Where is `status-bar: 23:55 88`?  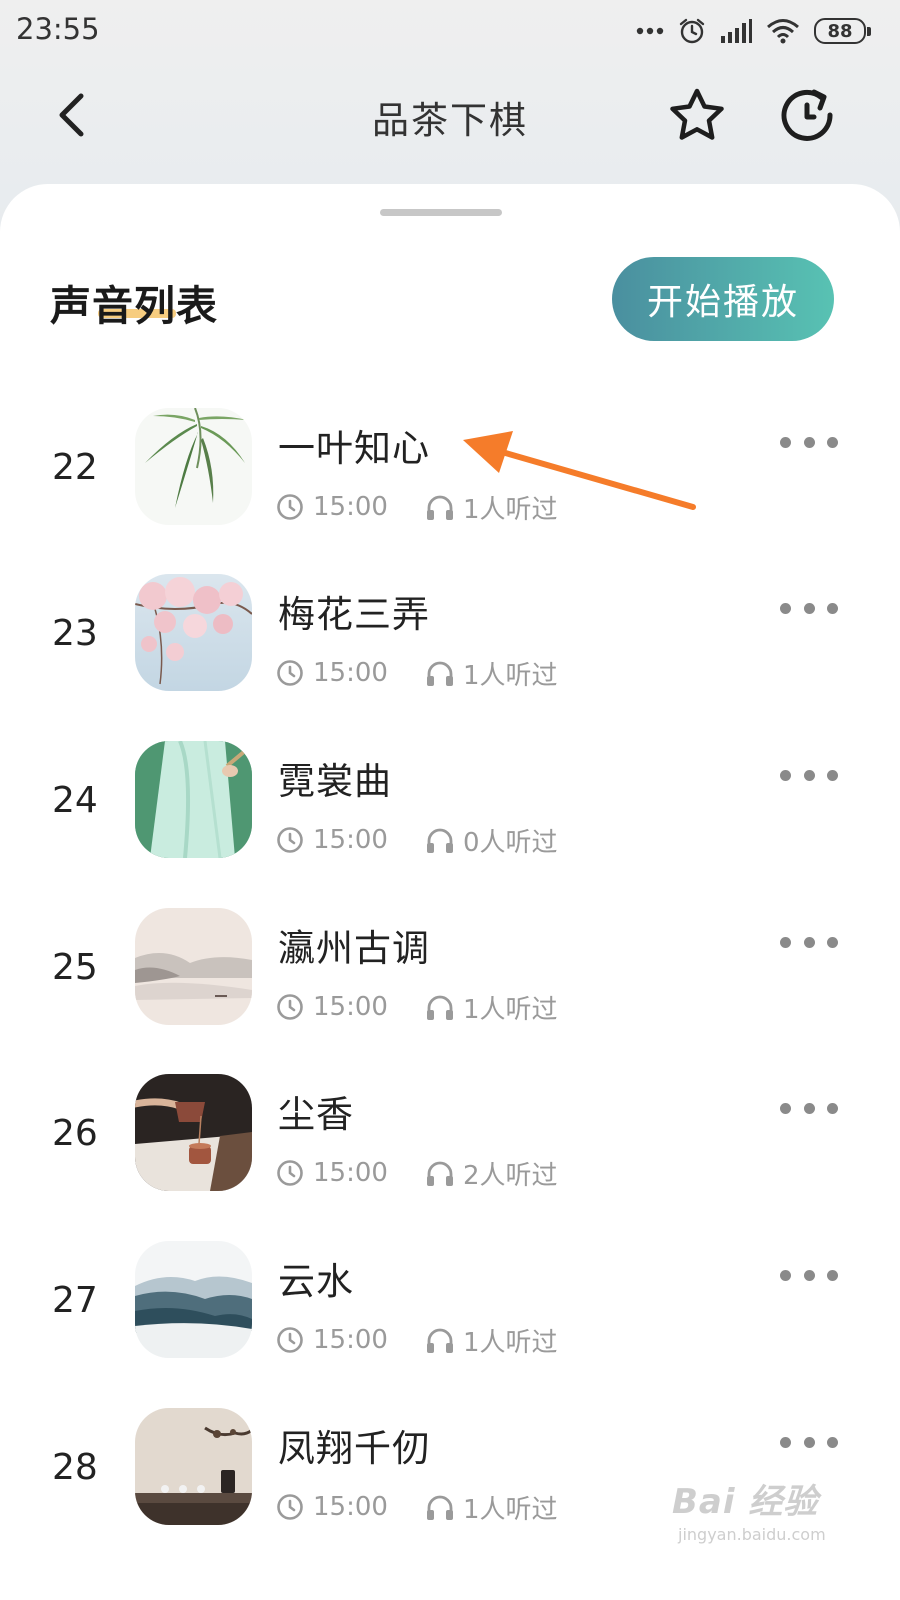 status-bar: 23:55 88 is located at coordinates (450, 31).